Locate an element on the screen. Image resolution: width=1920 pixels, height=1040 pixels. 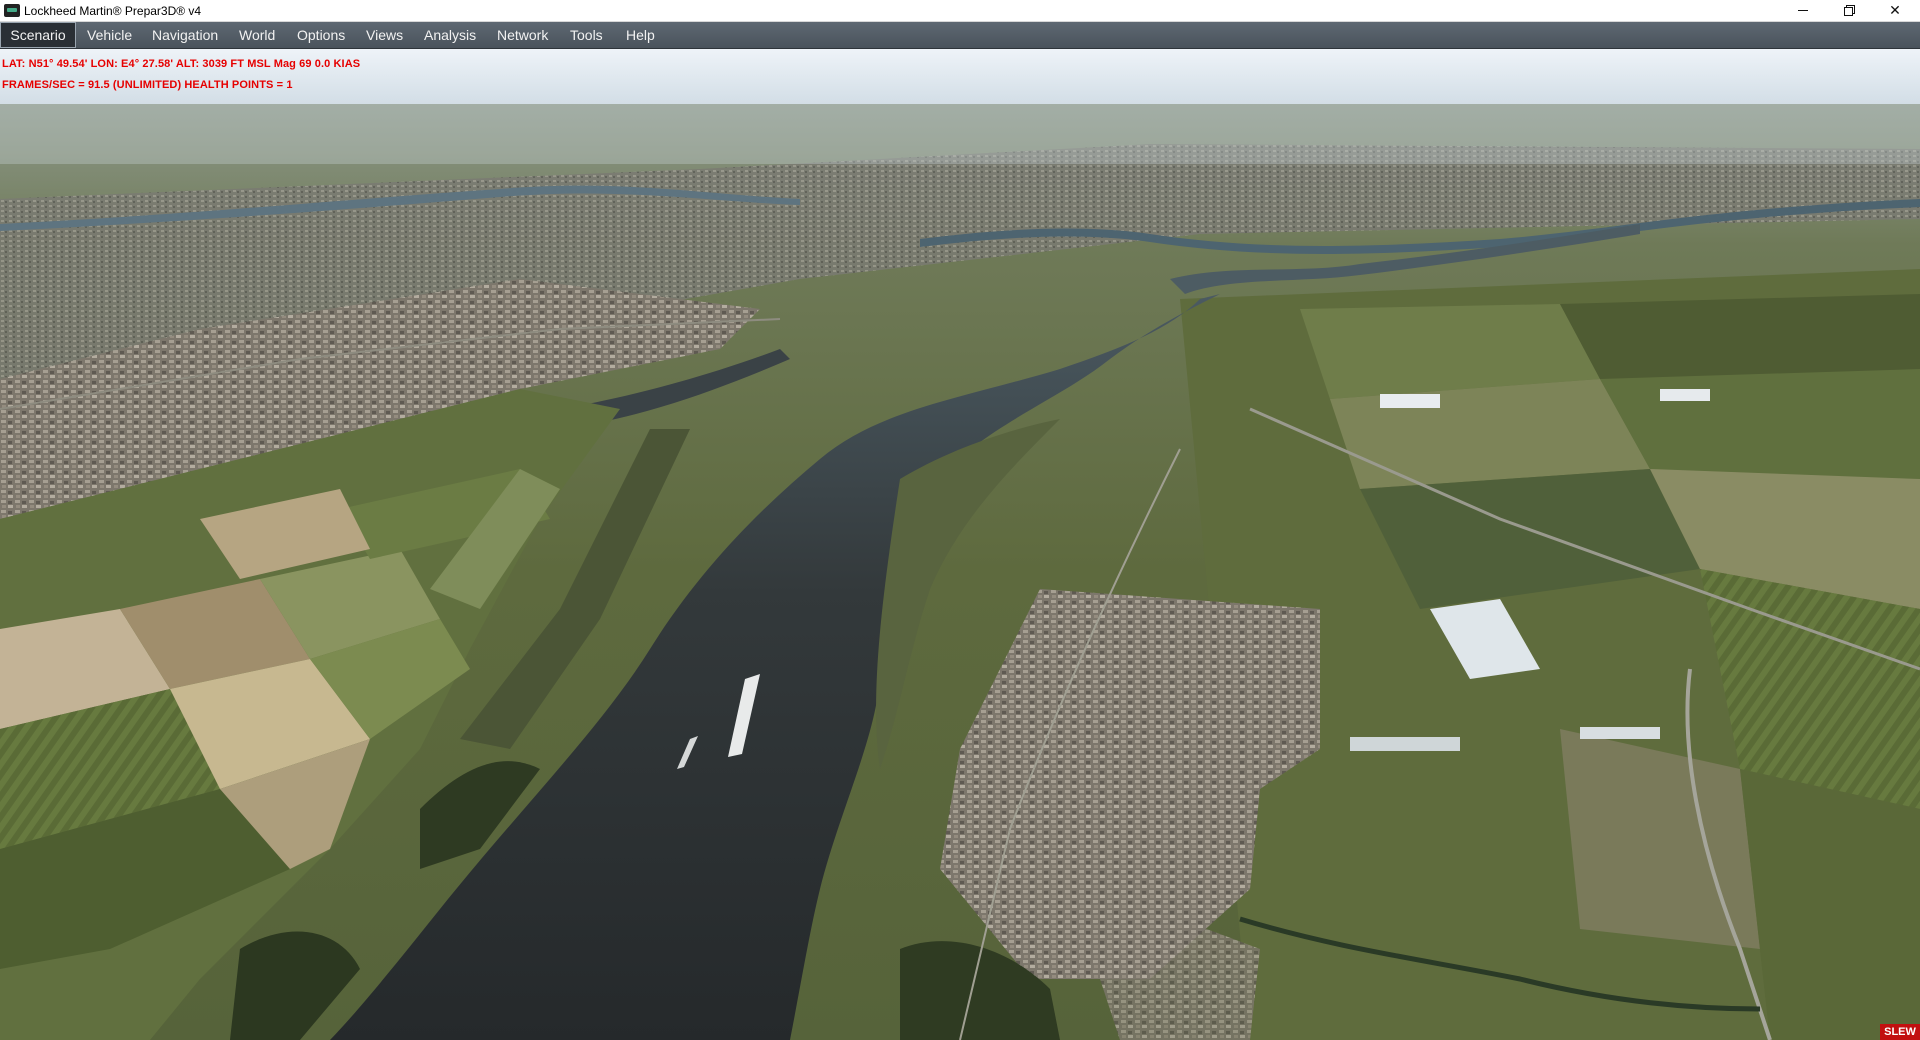
menu-help: Help is located at coordinates (640, 35).